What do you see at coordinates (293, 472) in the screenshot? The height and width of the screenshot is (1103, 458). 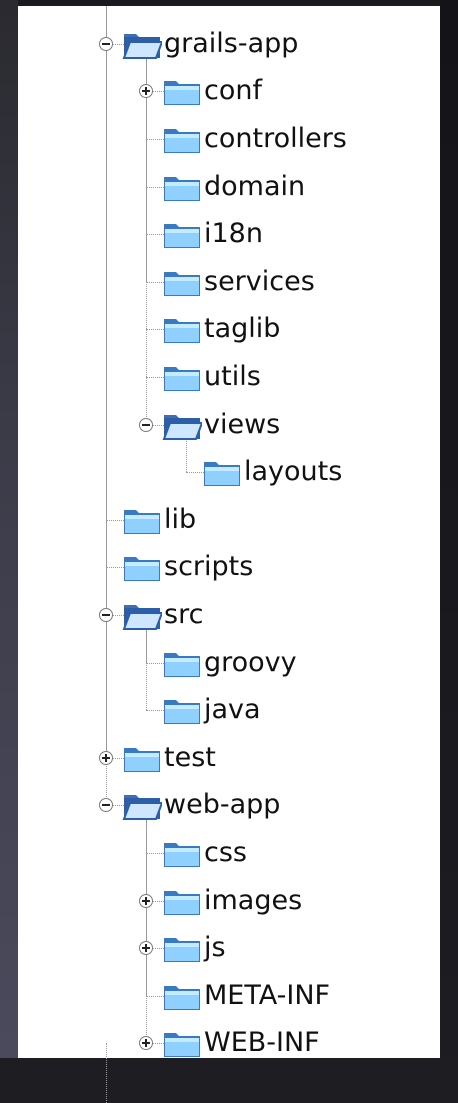 I see `tree-item-label: layouts` at bounding box center [293, 472].